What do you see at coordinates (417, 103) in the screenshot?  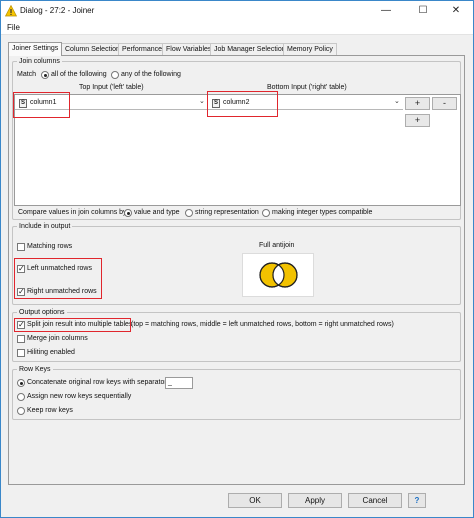 I see `add-row-button: +` at bounding box center [417, 103].